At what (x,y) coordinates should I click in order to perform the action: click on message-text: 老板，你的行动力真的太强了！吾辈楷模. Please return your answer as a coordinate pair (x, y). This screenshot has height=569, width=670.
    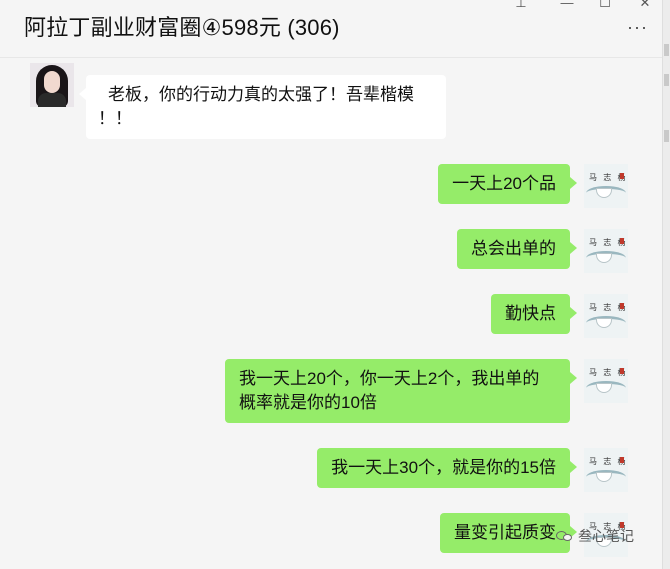
    Looking at the image, I should click on (261, 94).